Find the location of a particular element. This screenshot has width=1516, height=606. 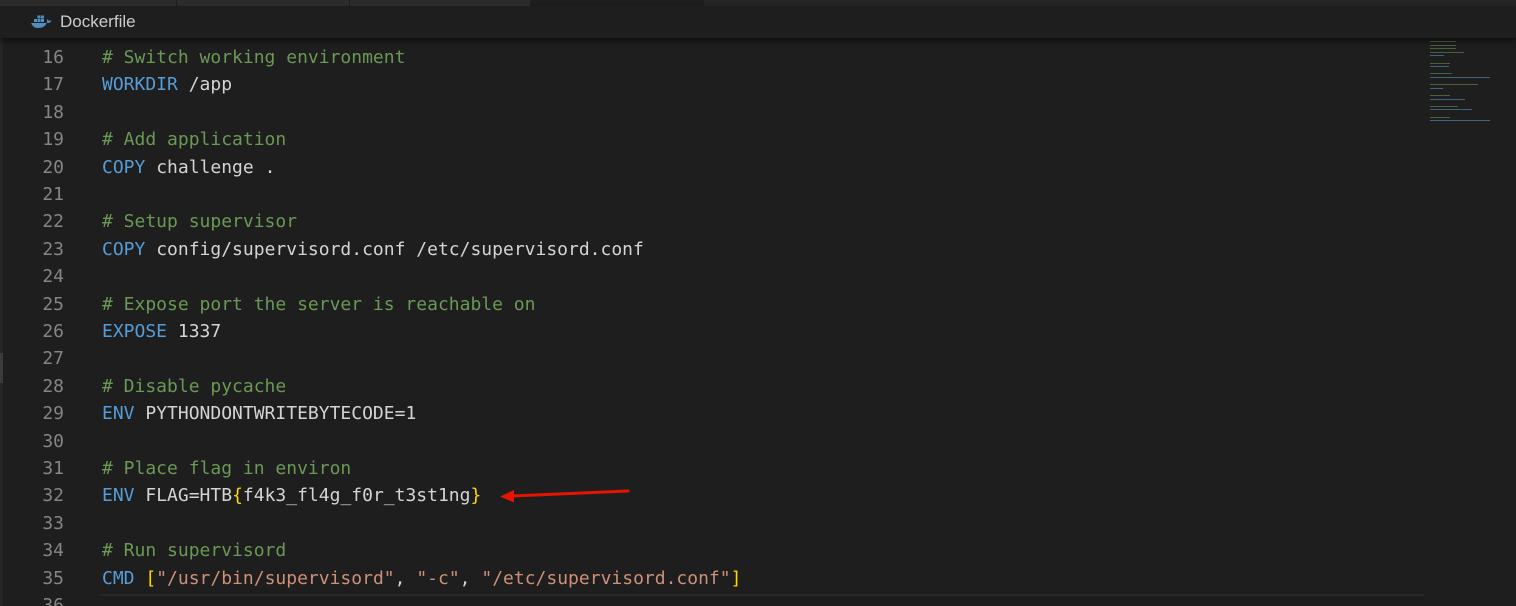

code-line: 22 # Setup supervisor is located at coordinates (712, 221).